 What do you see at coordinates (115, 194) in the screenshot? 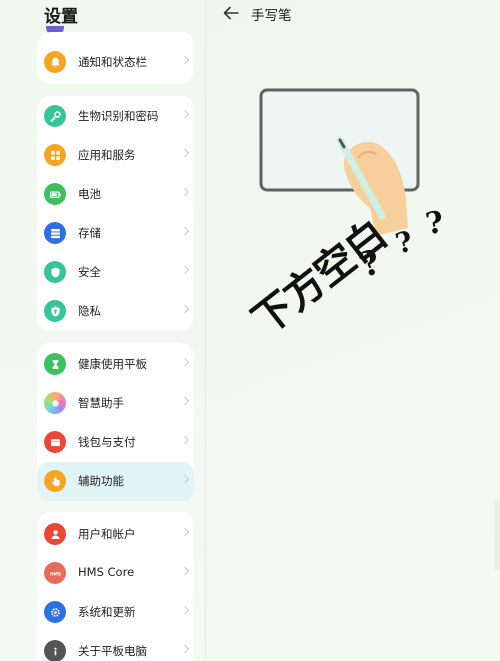
I see `settings-item-battery: 电池` at bounding box center [115, 194].